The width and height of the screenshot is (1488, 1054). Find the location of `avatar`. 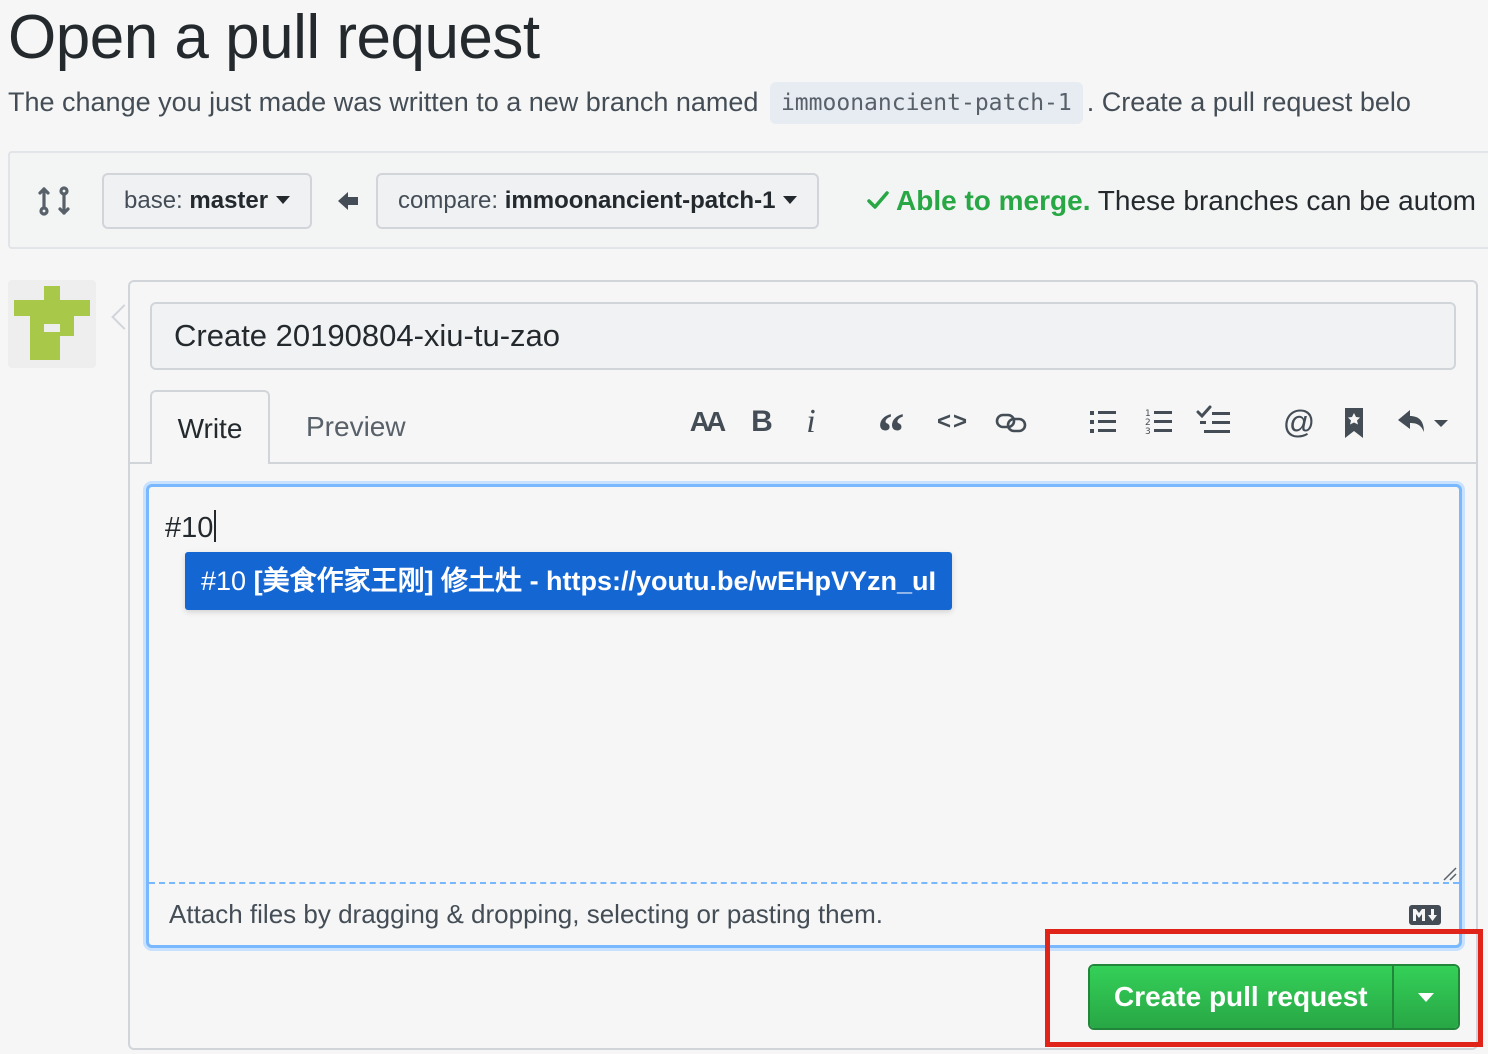

avatar is located at coordinates (52, 324).